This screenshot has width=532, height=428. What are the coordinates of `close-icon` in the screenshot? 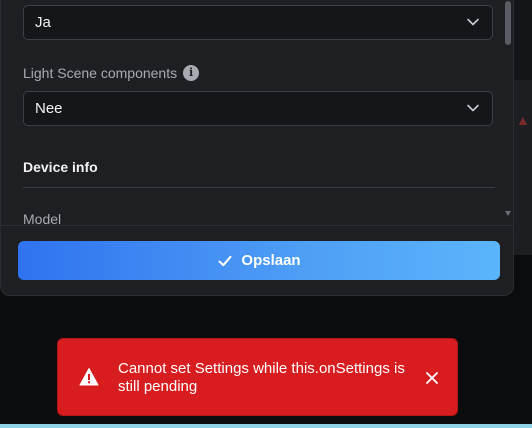 It's located at (432, 378).